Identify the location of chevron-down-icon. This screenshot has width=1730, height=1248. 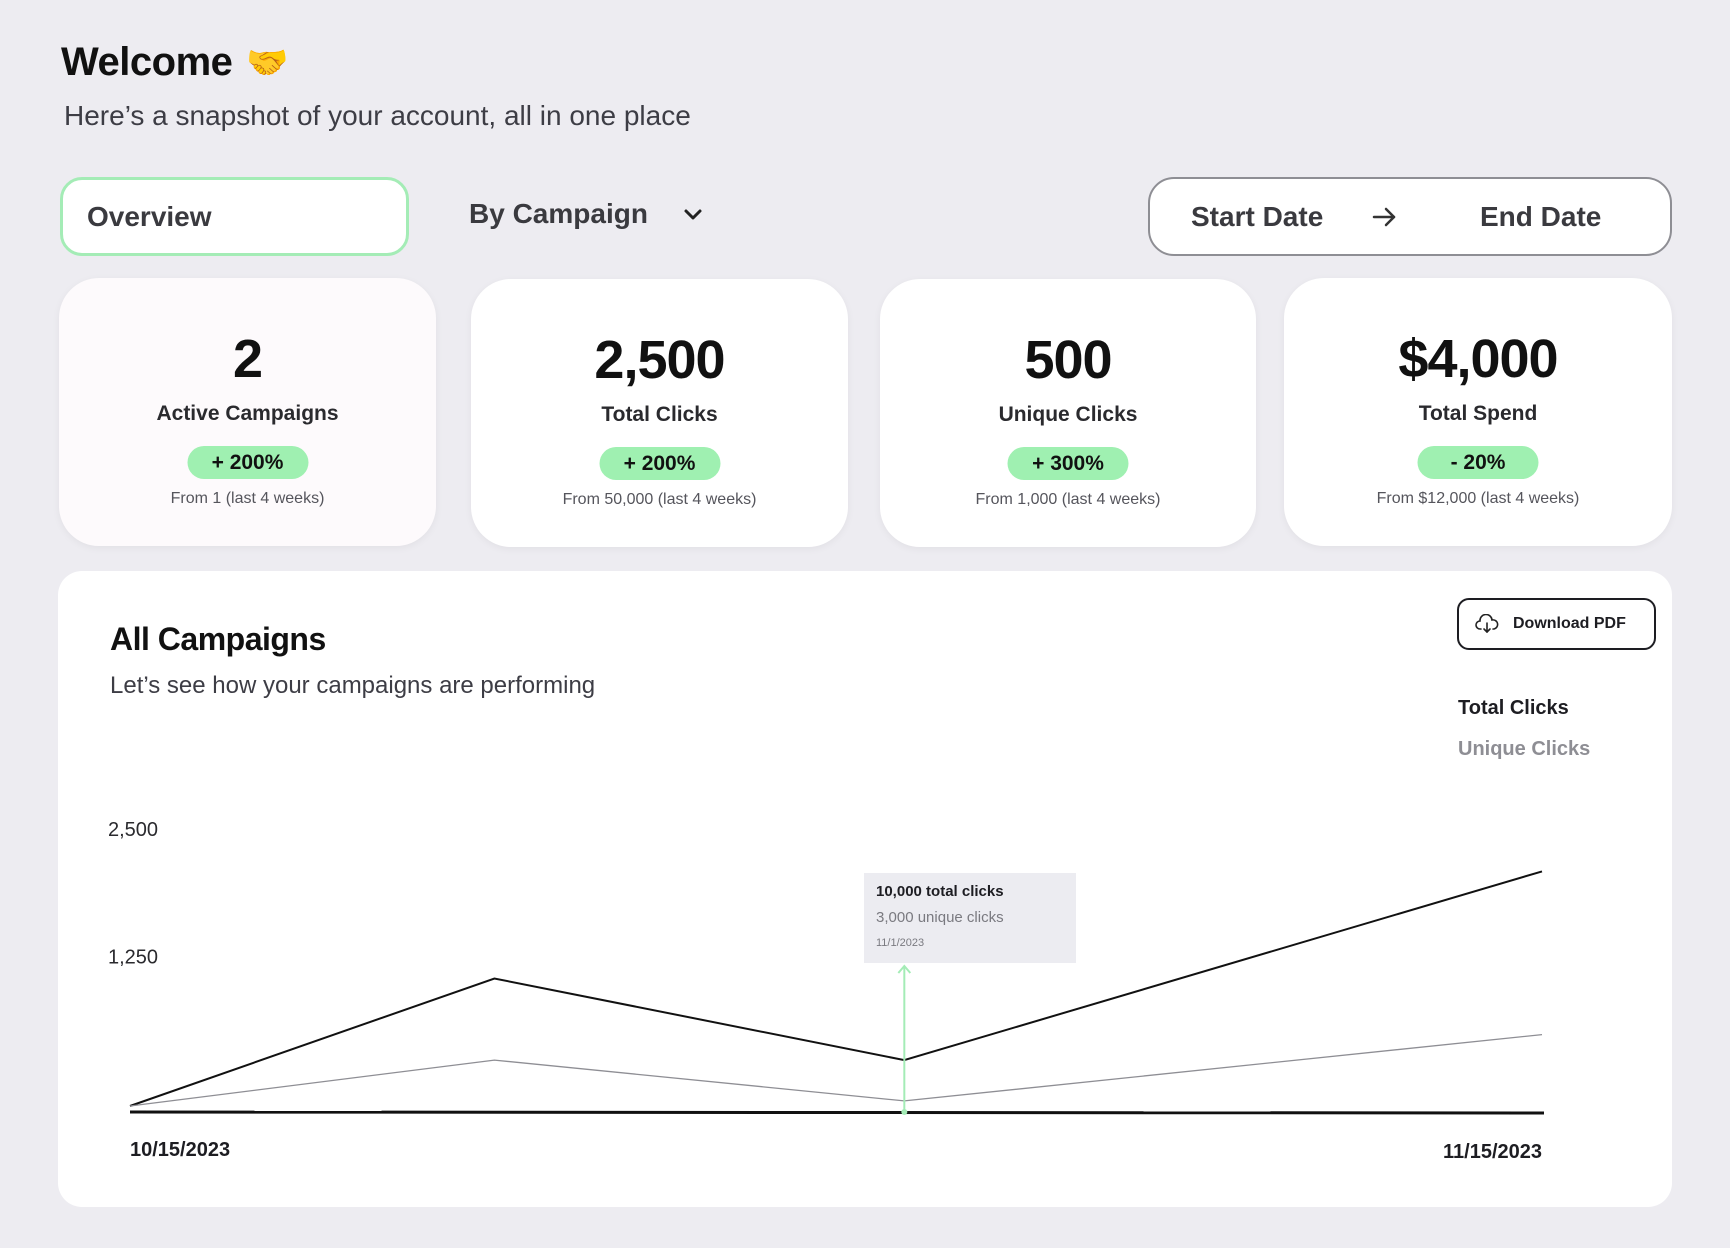
(693, 214).